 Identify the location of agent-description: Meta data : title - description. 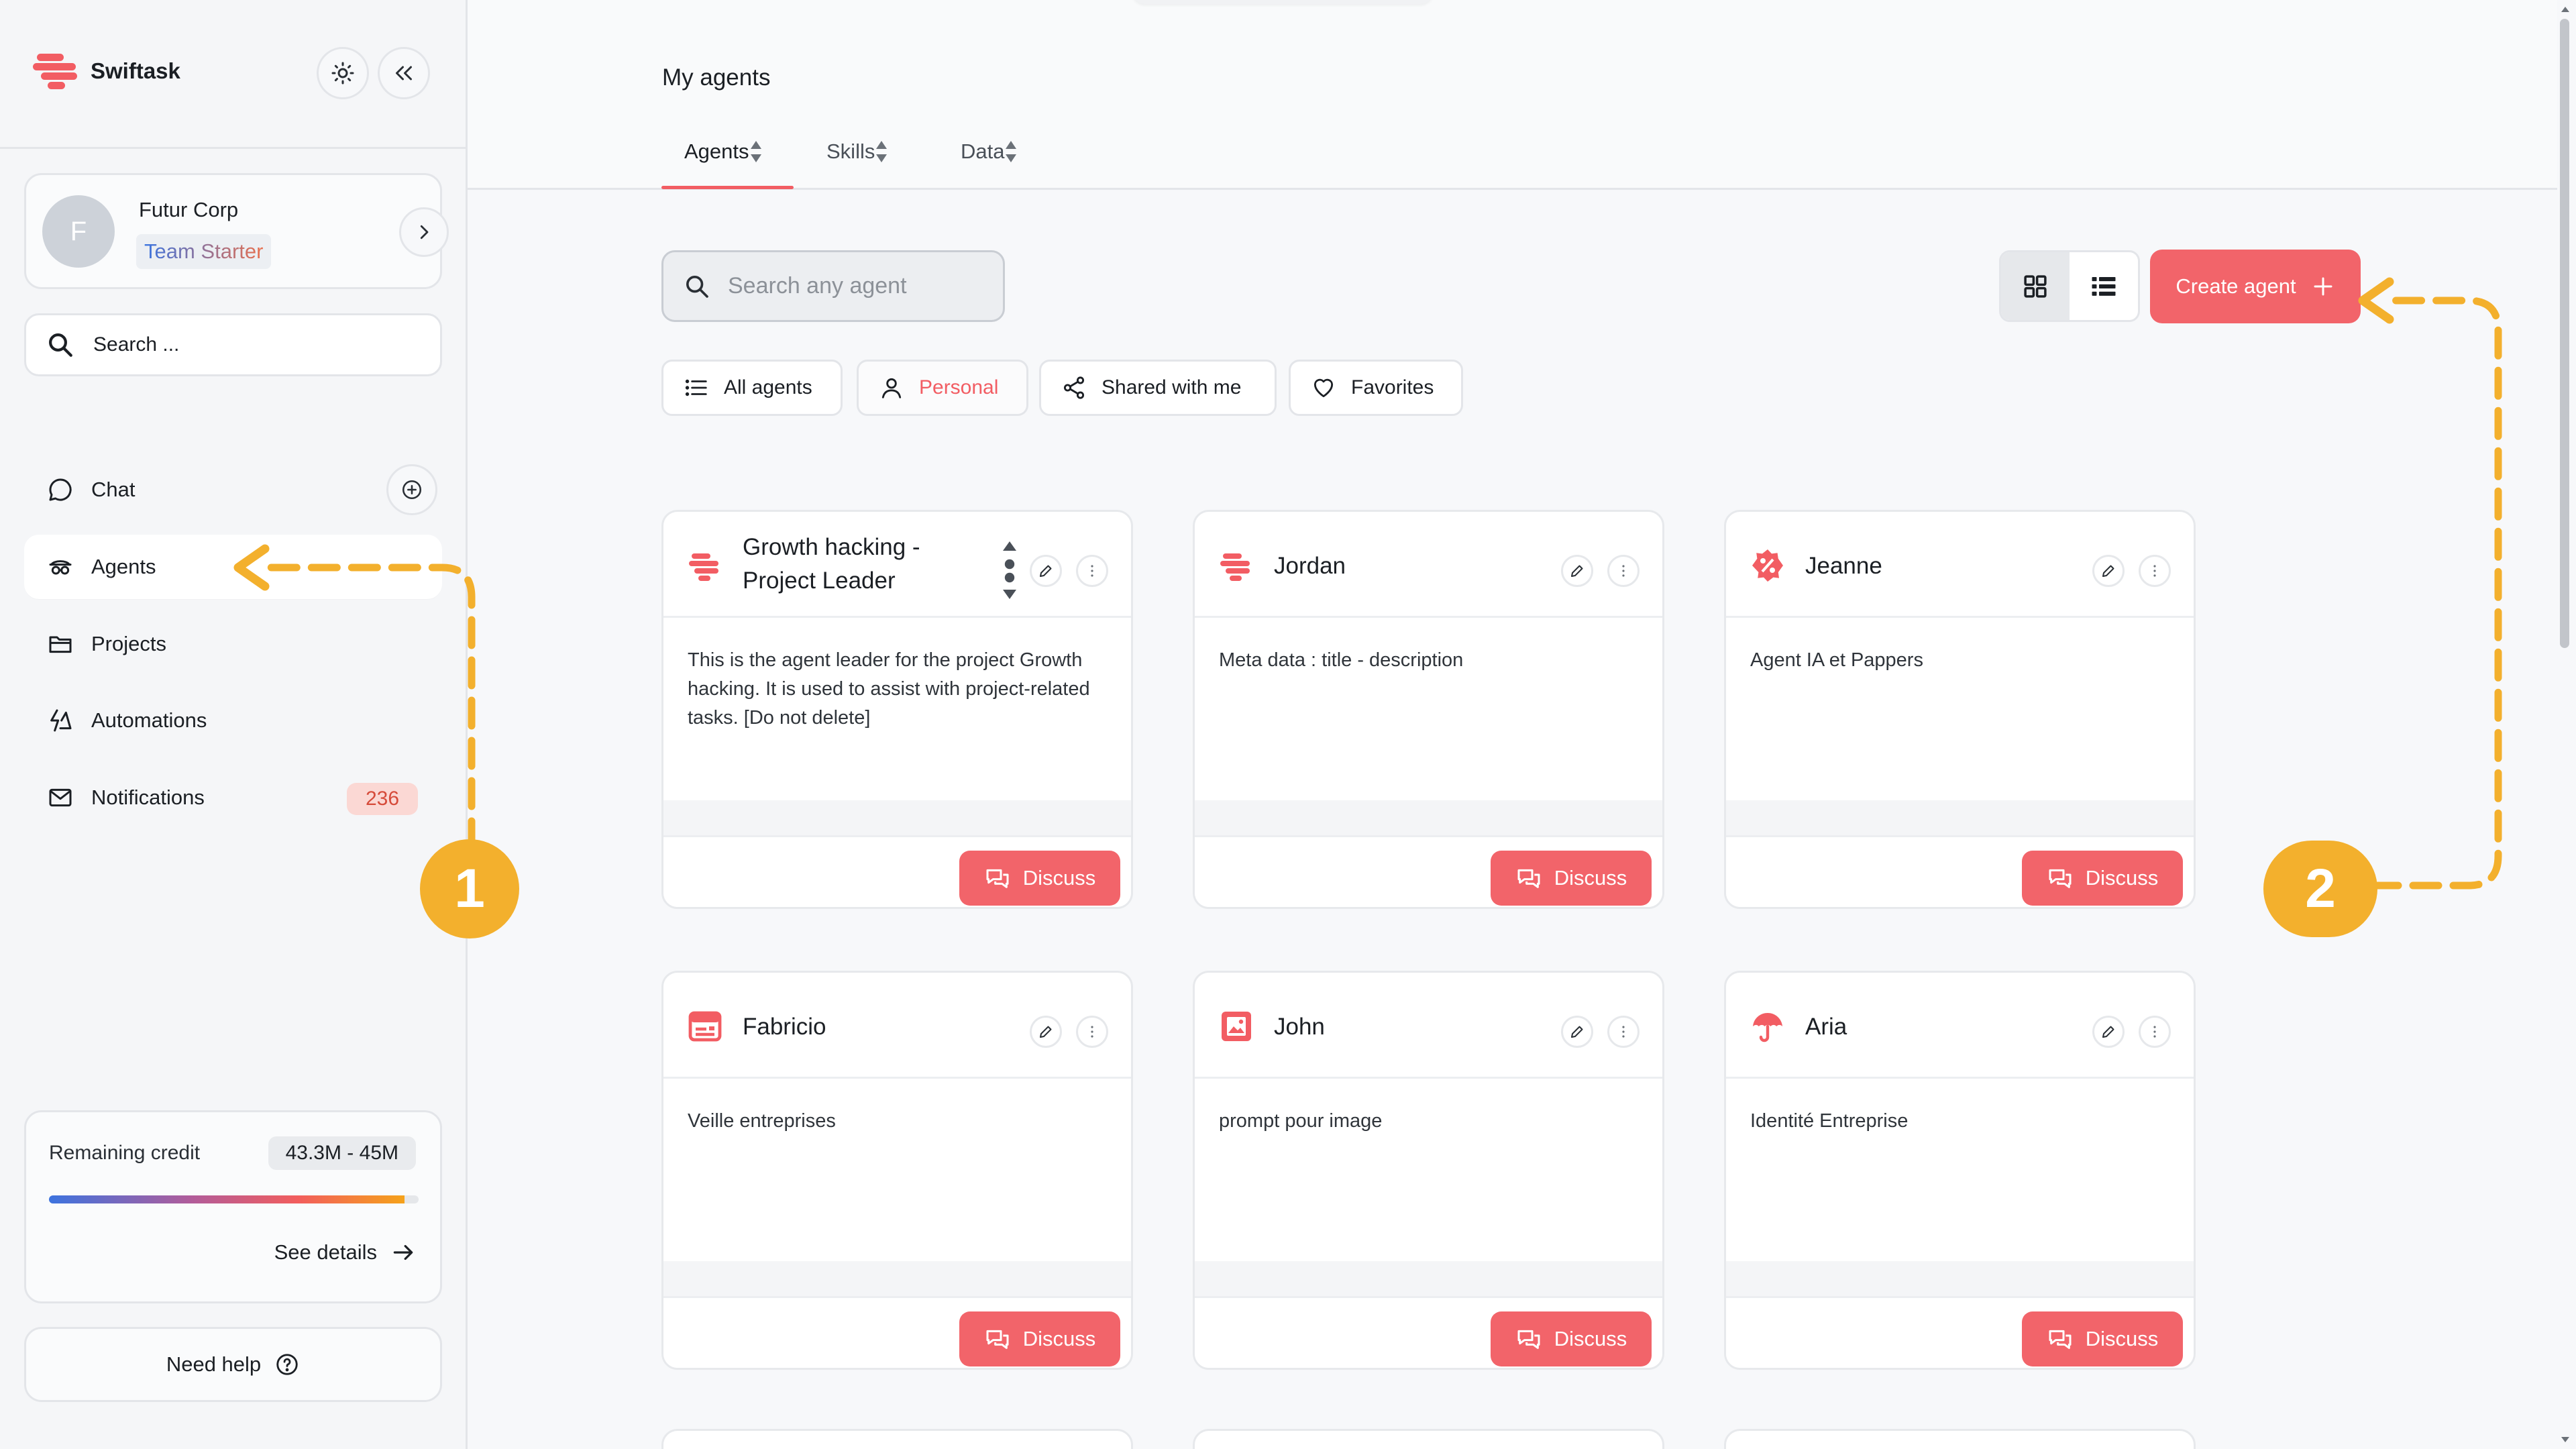
(1341, 660).